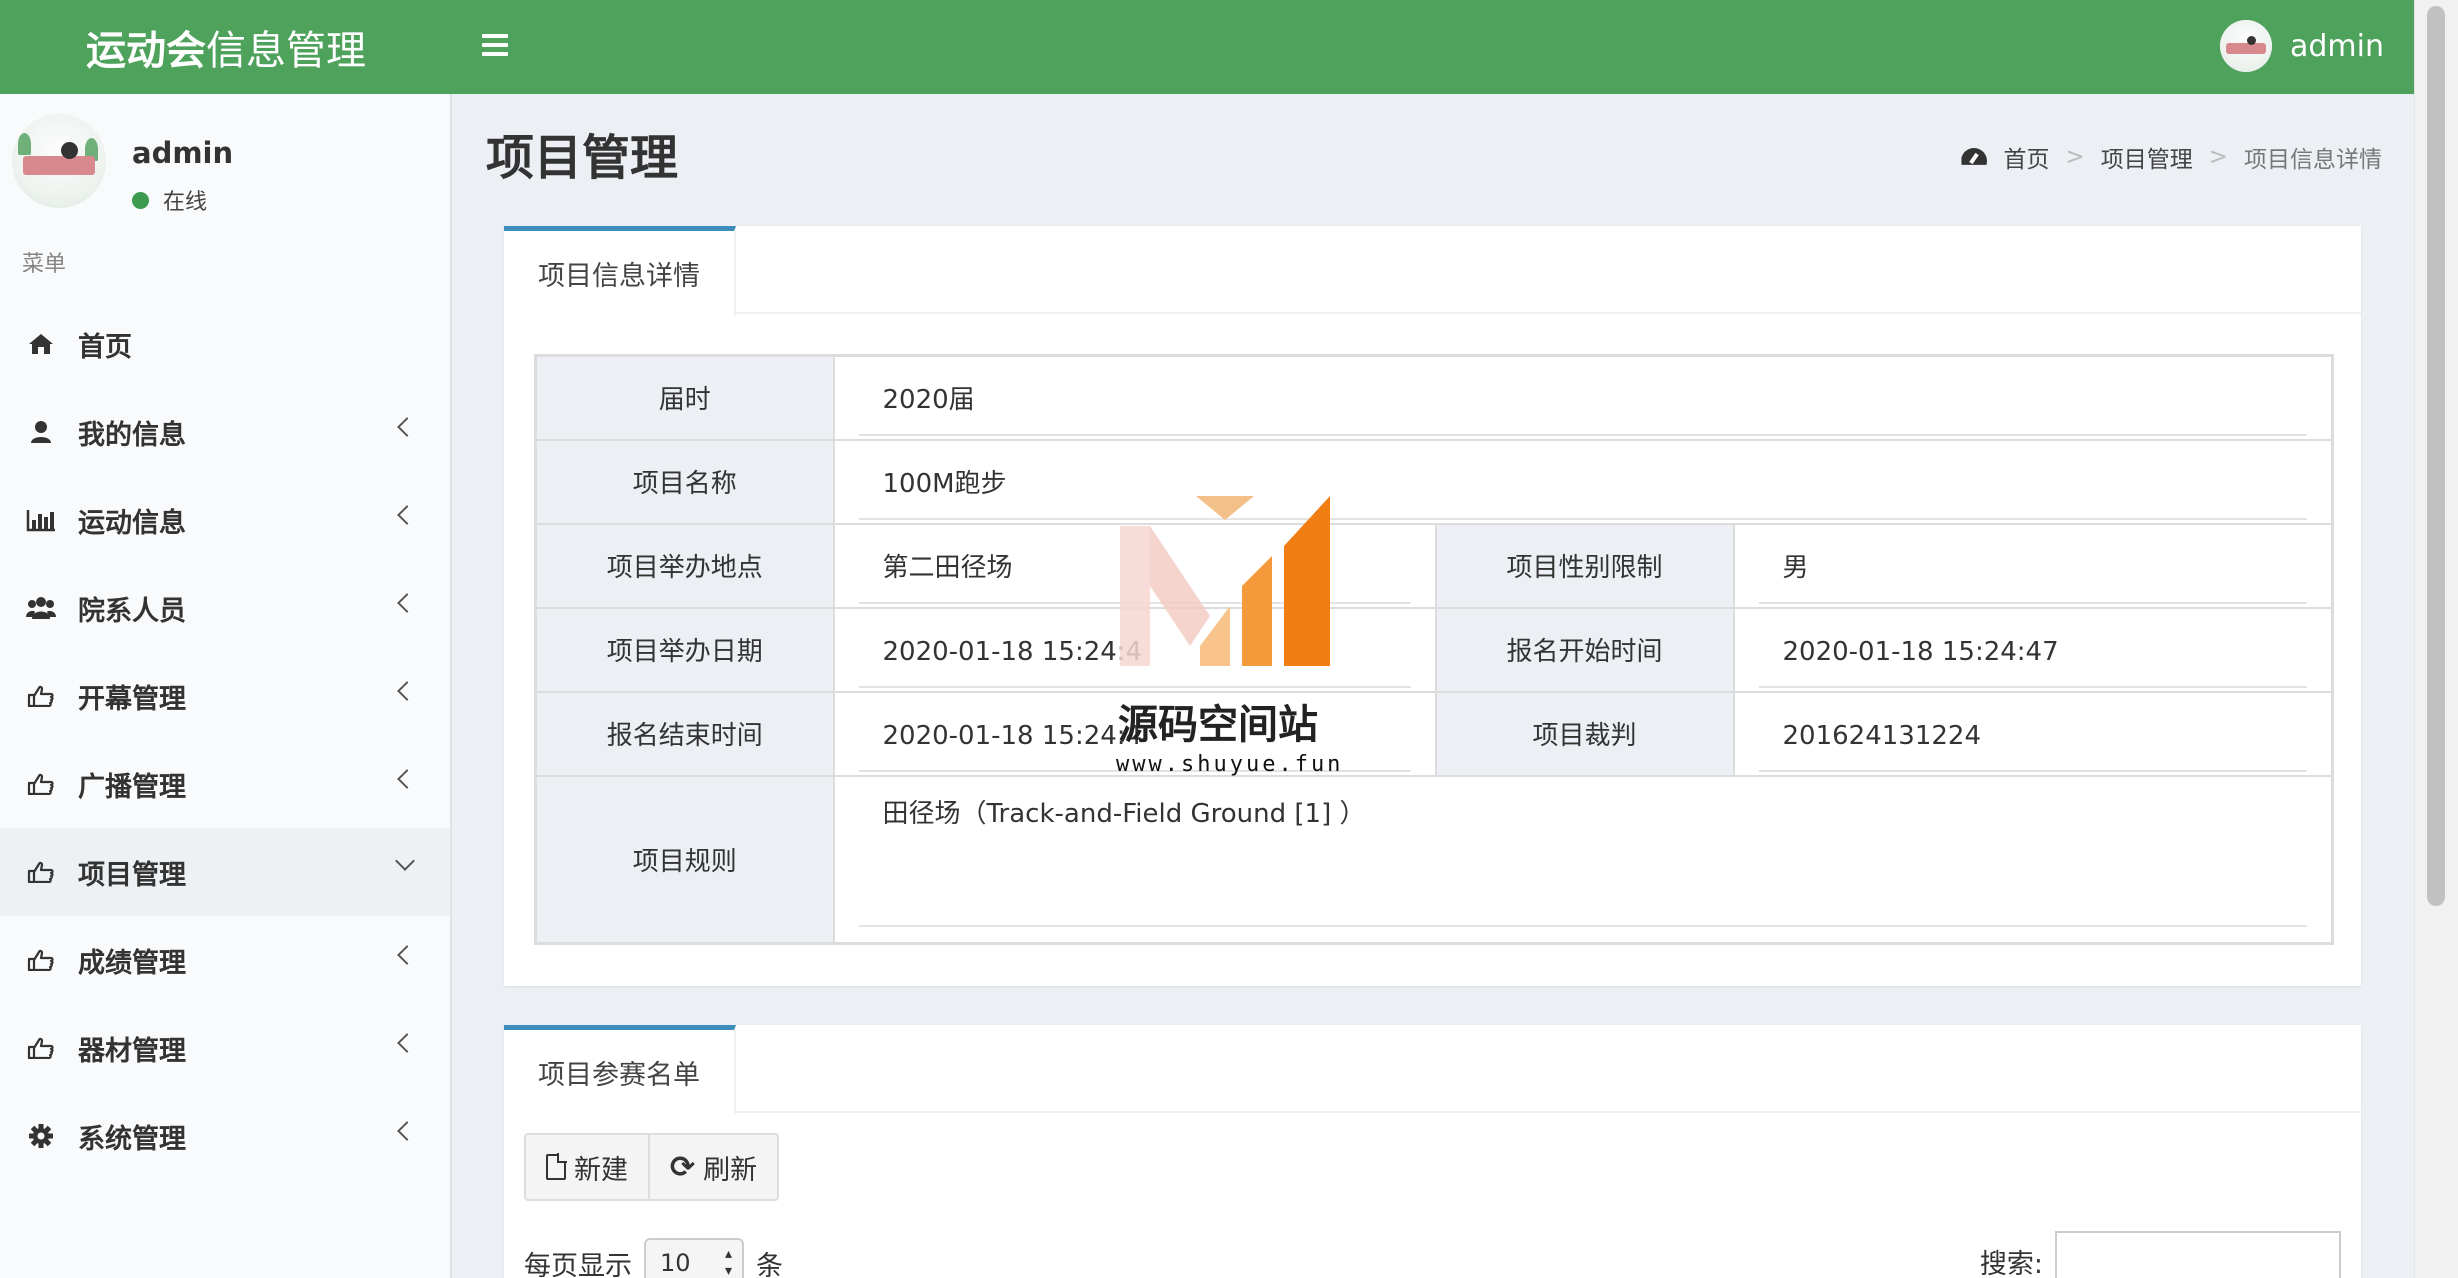 This screenshot has height=1278, width=2458. What do you see at coordinates (2032, 568) in the screenshot?
I see `gender-limit-value: 男` at bounding box center [2032, 568].